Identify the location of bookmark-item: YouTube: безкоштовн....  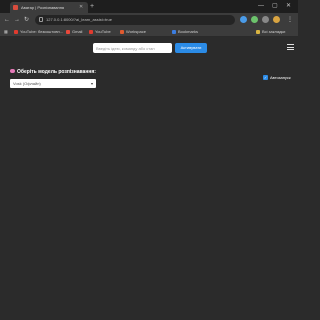
(38, 32).